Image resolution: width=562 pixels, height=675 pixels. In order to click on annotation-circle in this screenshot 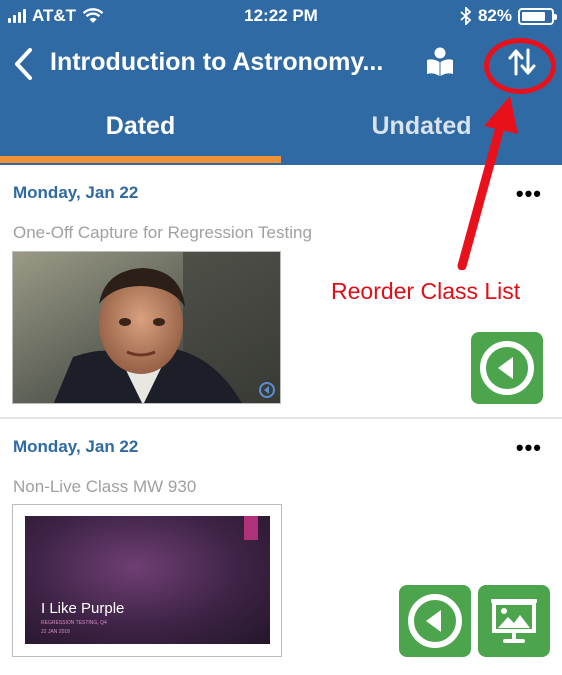, I will do `click(520, 66)`.